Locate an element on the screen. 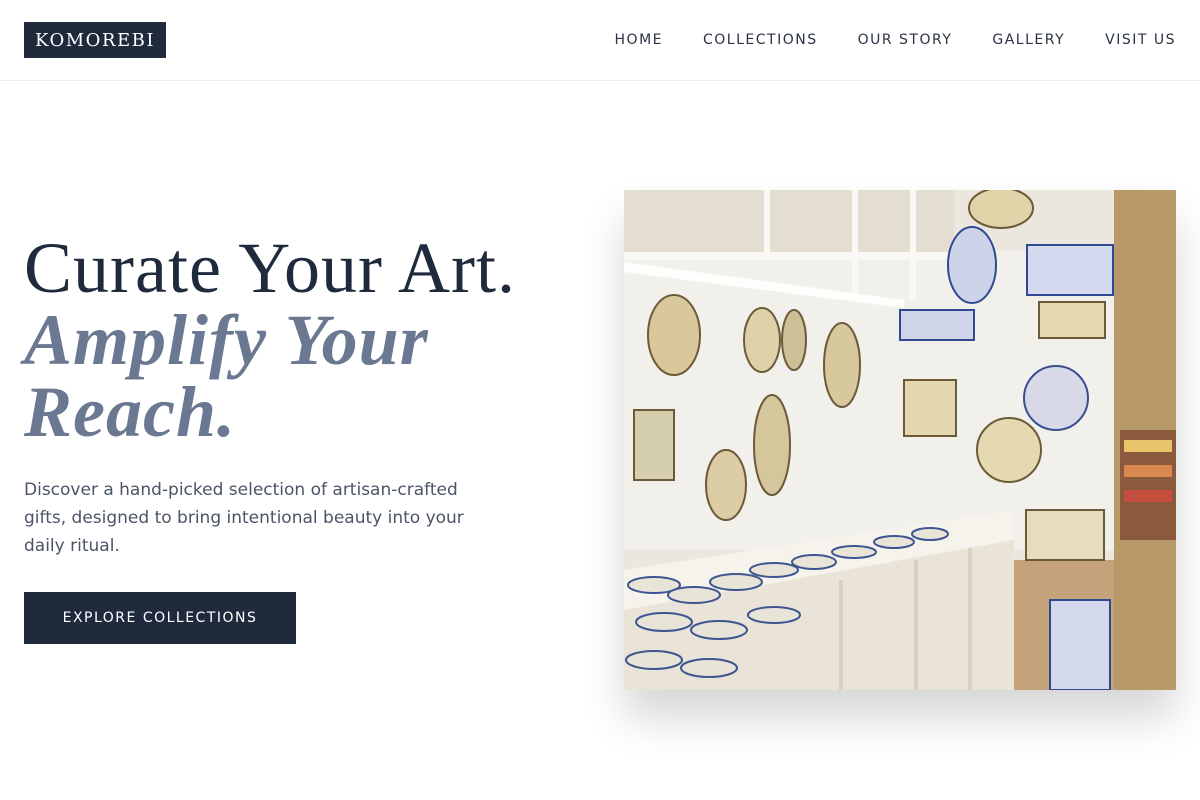 The image size is (1200, 800). hero-title: Curate Your Art. Amplify Your Reach. is located at coordinates (314, 340).